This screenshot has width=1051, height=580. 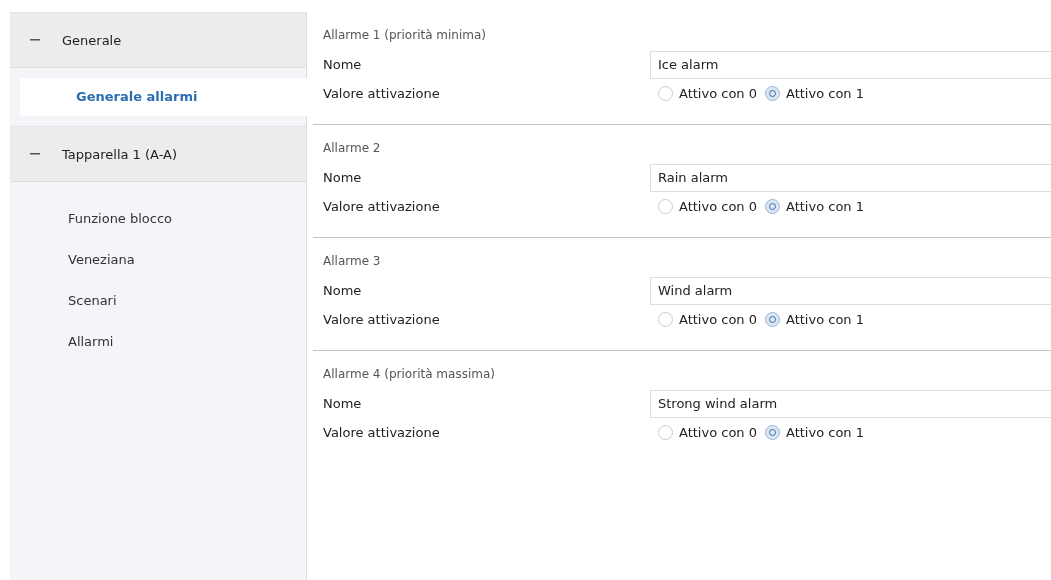 What do you see at coordinates (850, 177) in the screenshot?
I see `input-field: Rain alarm` at bounding box center [850, 177].